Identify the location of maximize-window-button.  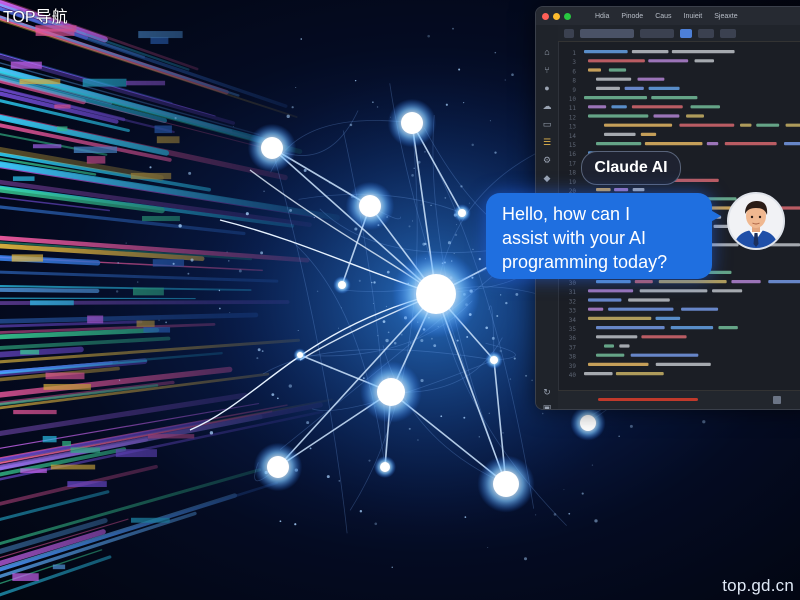
(567, 16).